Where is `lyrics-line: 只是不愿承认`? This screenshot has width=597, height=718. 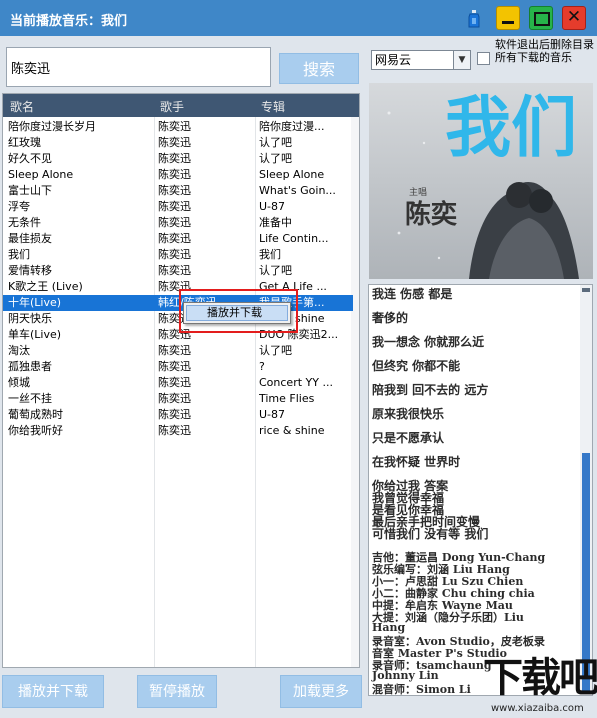 lyrics-line: 只是不愿承认 is located at coordinates (408, 438).